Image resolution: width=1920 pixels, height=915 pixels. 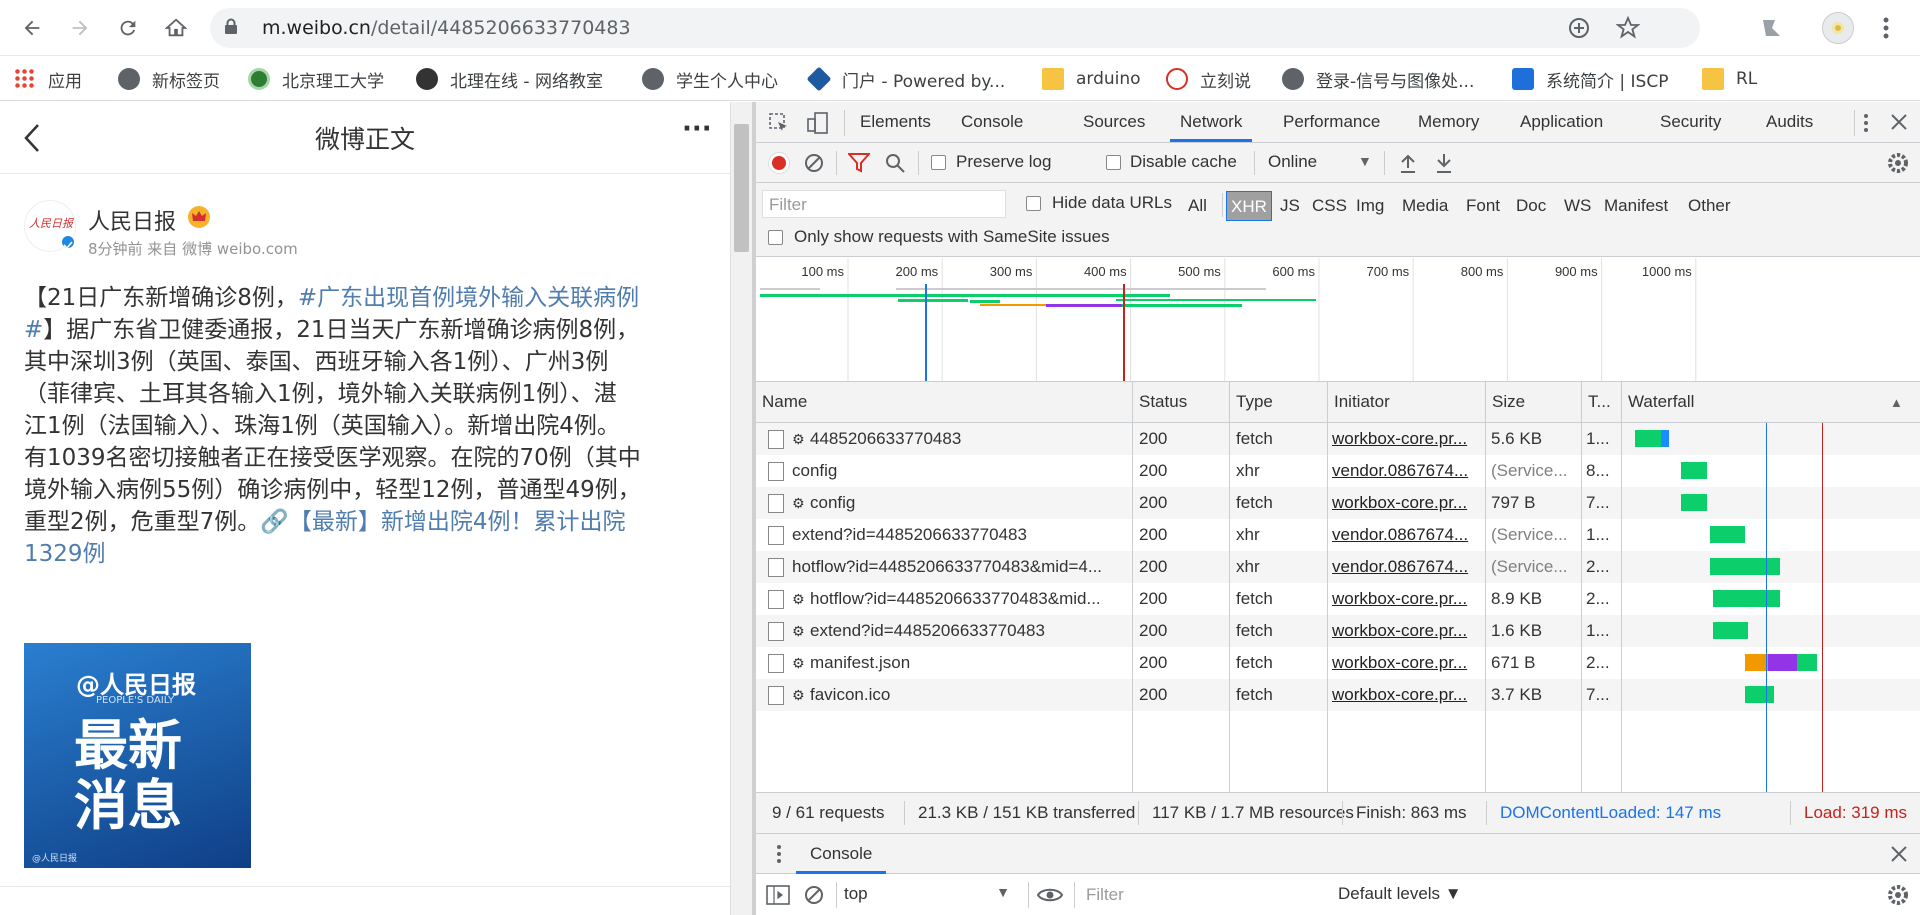 I want to click on search-icon, so click(x=895, y=163).